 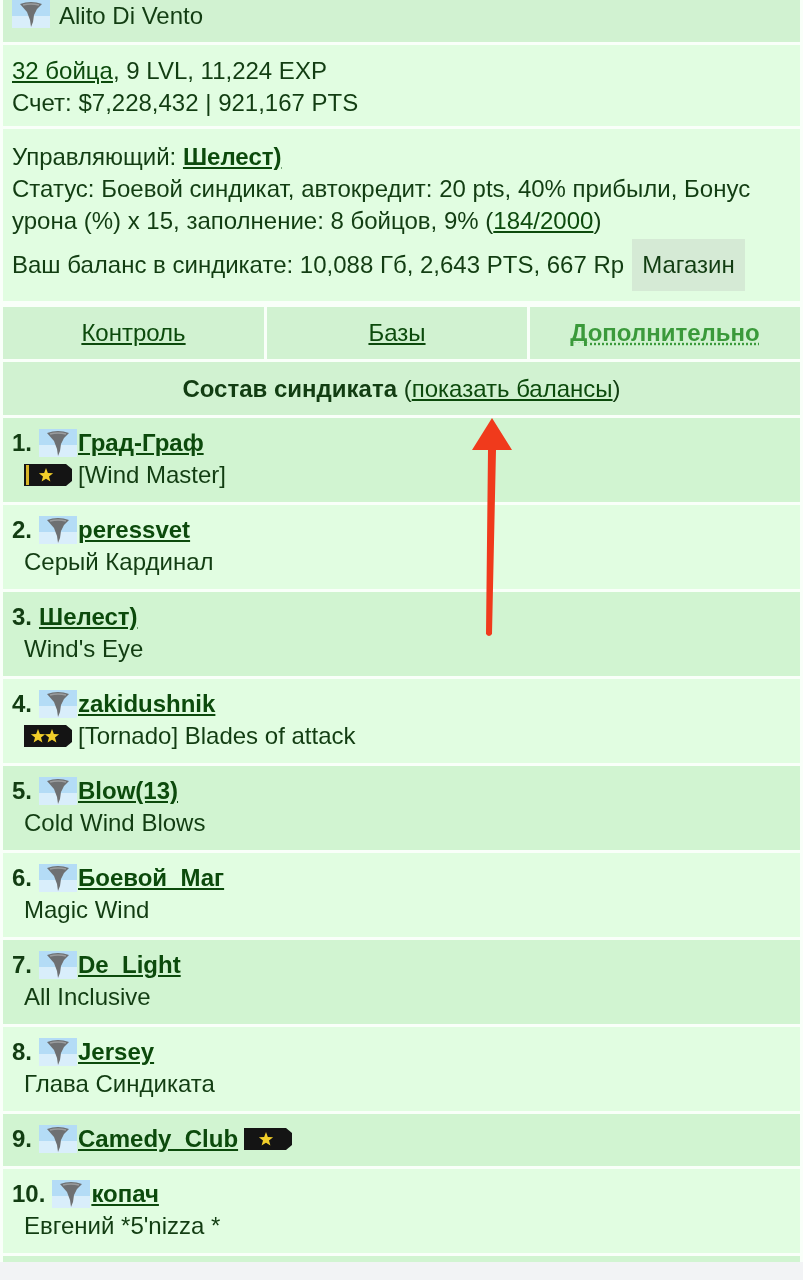 What do you see at coordinates (29, 1194) in the screenshot?
I see `member-number: 10.` at bounding box center [29, 1194].